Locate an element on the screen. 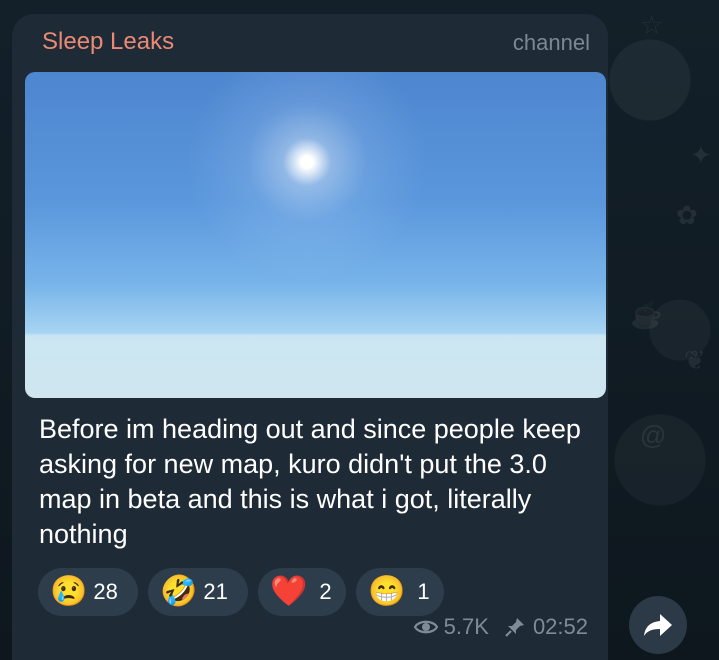 This screenshot has width=719, height=660. channel-name: Sleep Leaks is located at coordinates (108, 42).